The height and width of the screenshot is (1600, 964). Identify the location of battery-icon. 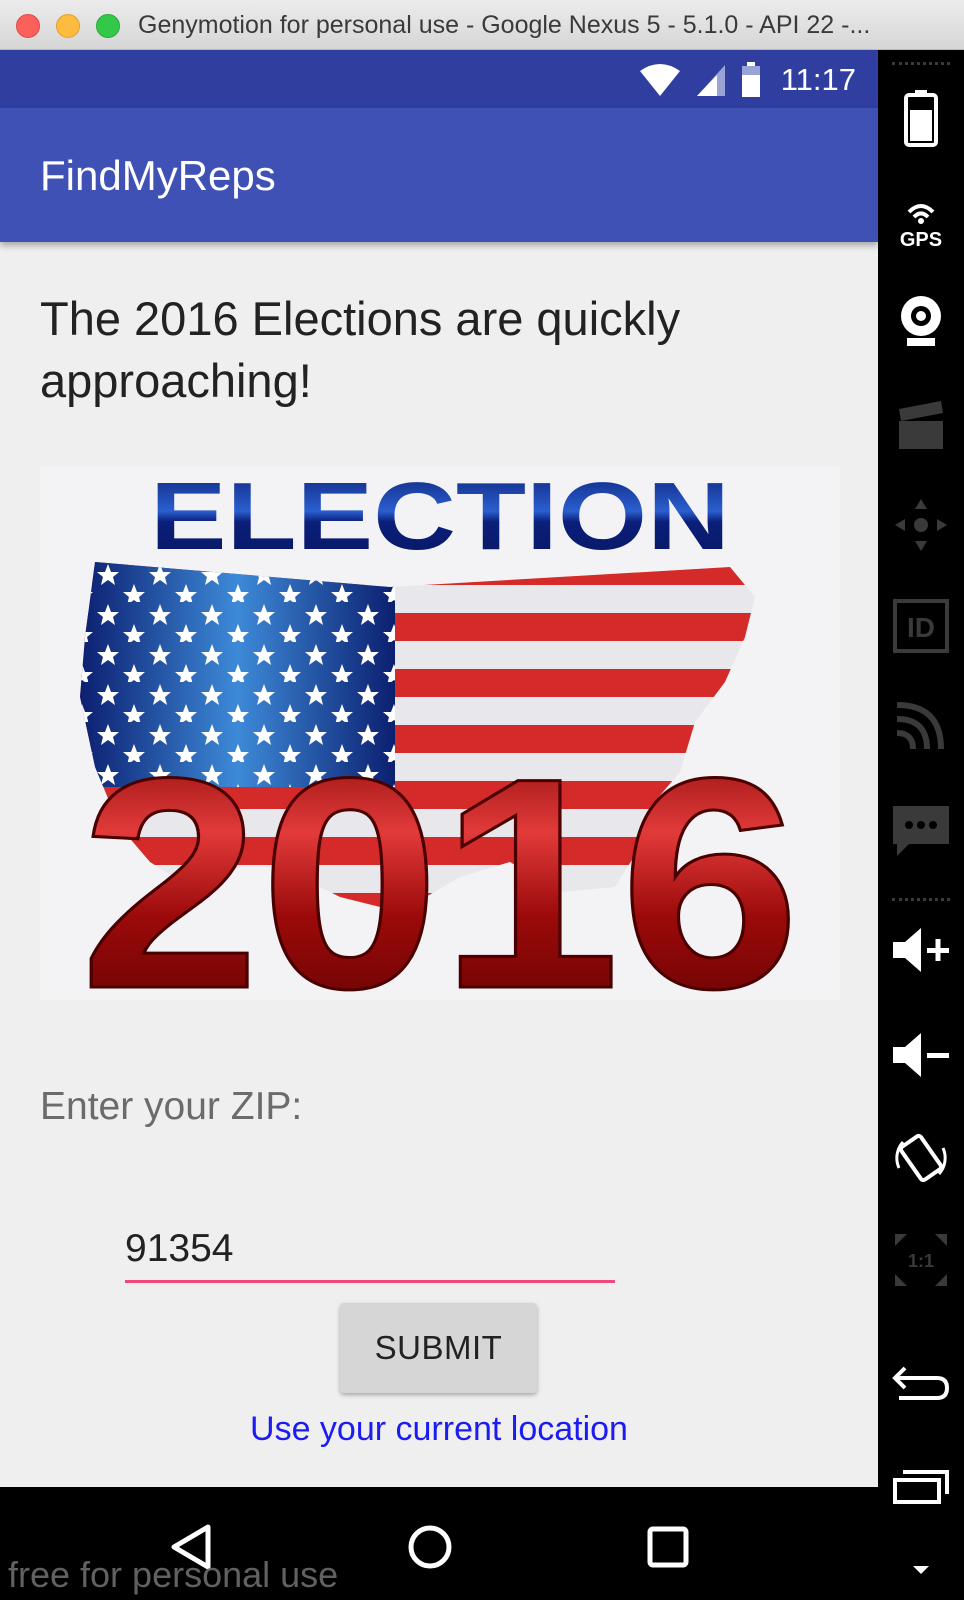
(750, 79).